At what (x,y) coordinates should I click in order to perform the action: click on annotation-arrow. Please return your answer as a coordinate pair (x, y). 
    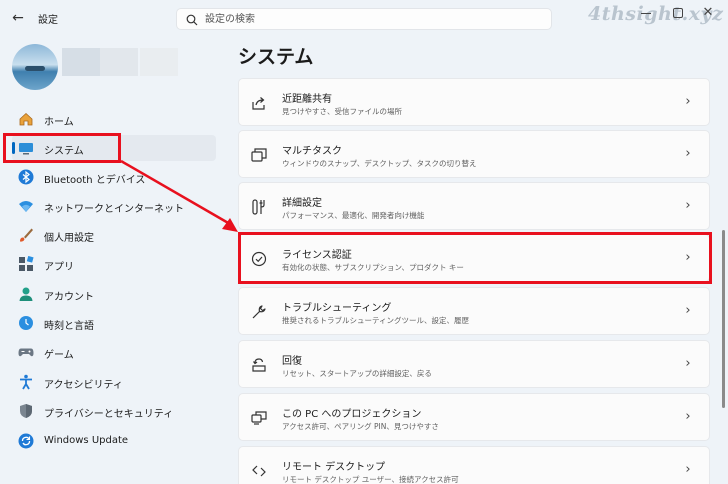
    Looking at the image, I should click on (179, 195).